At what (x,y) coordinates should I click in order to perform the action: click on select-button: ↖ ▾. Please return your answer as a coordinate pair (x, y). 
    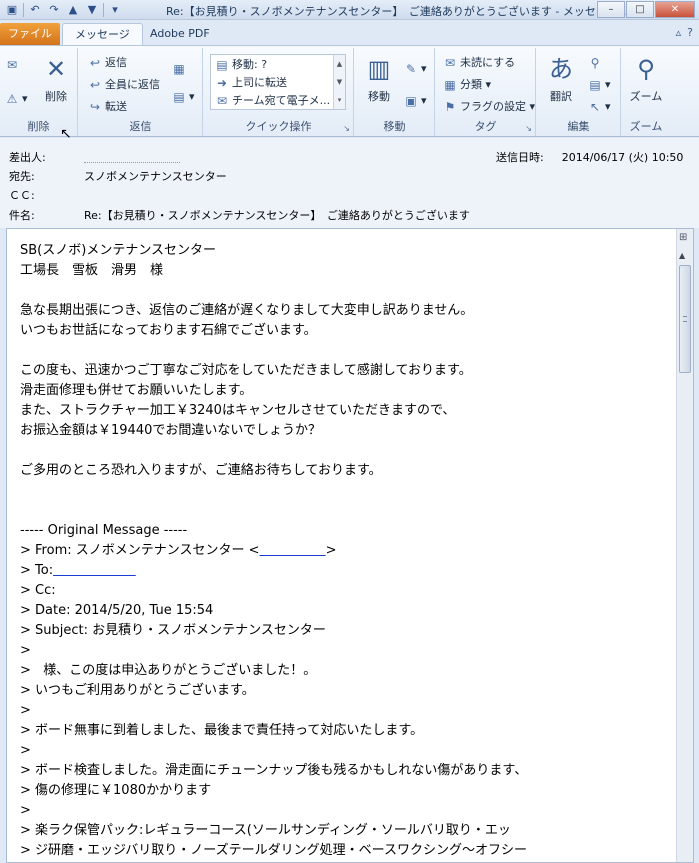
    Looking at the image, I should click on (599, 107).